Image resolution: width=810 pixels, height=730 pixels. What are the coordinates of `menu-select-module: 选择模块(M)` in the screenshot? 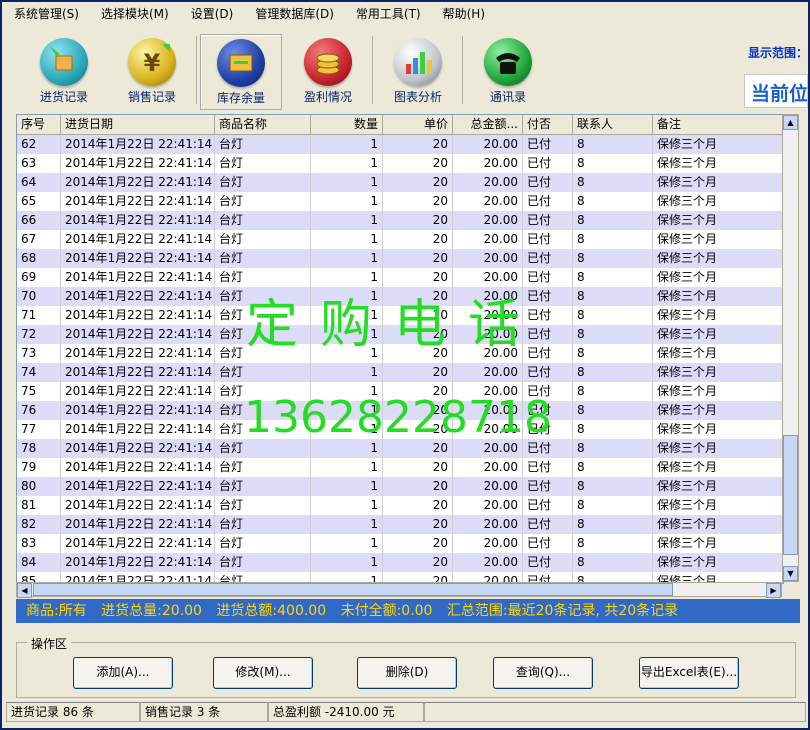 It's located at (135, 13).